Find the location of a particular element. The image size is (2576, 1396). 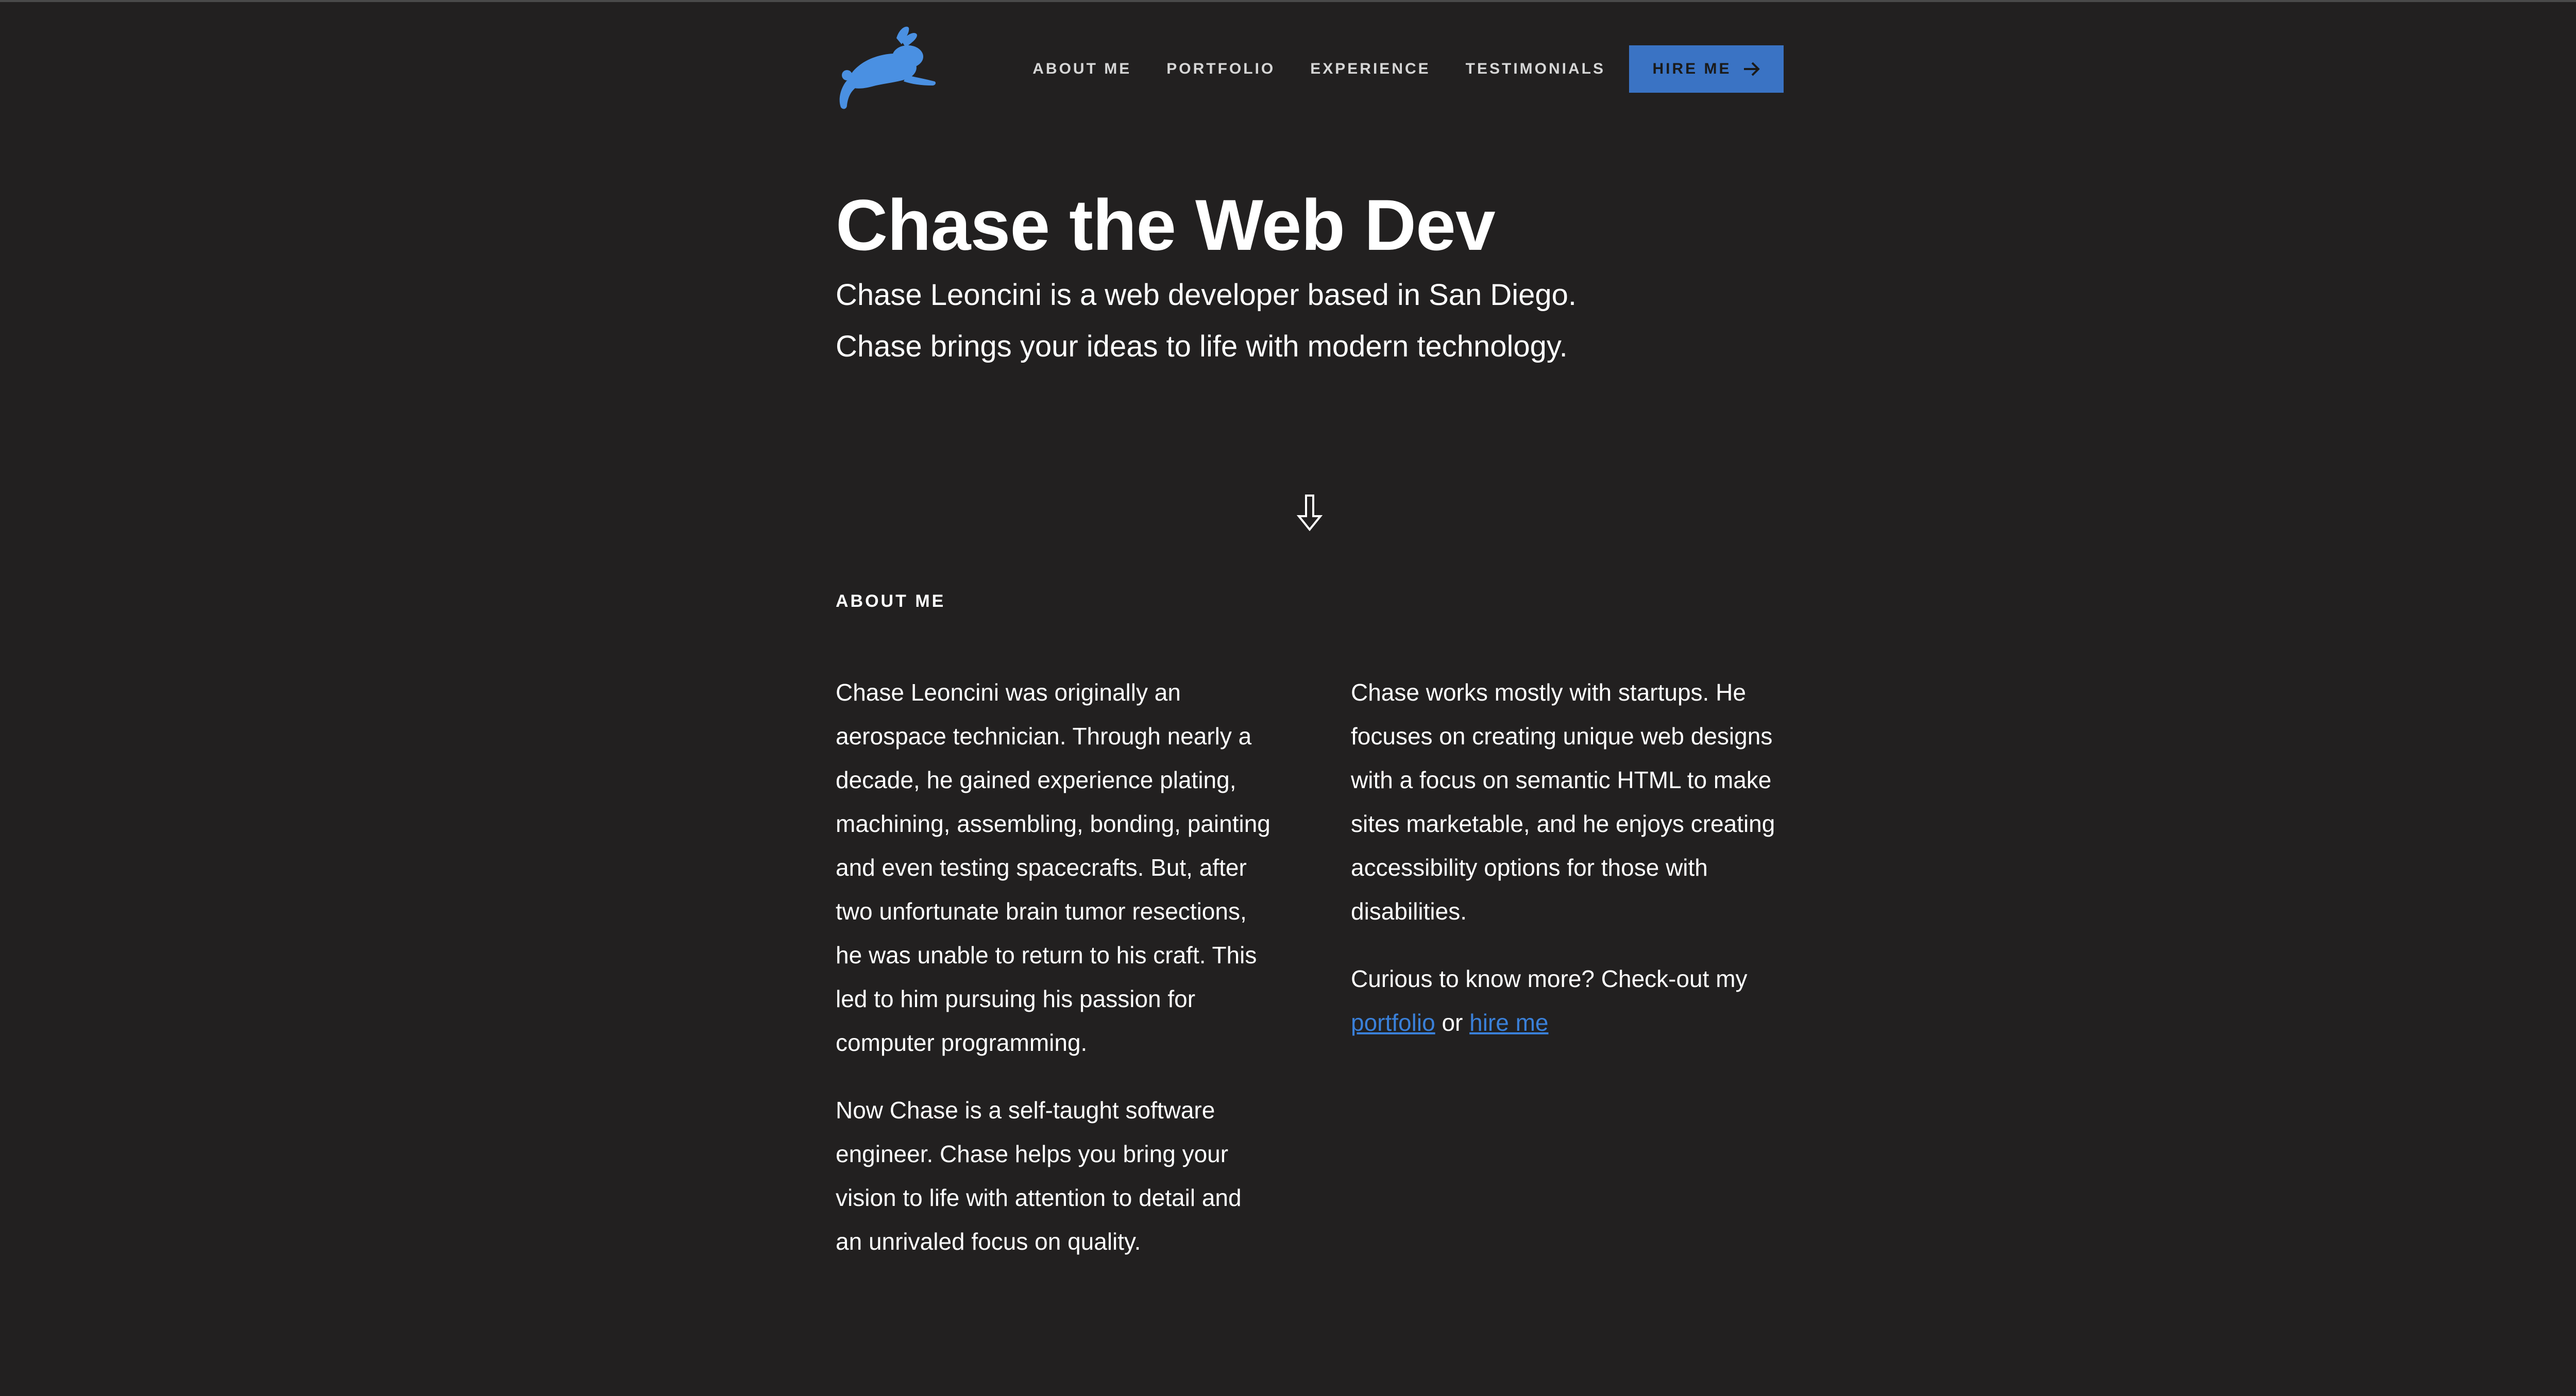

nav-testimonials: TESTIMONIALS is located at coordinates (1536, 69).